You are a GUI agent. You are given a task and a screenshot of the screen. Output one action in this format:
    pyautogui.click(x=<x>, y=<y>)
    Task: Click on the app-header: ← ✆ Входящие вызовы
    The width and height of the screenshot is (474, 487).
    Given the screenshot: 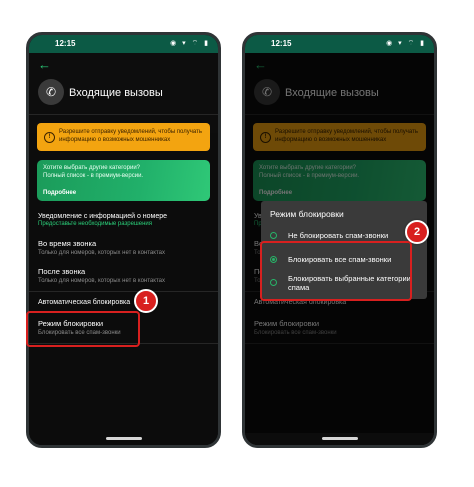 What is the action you would take?
    pyautogui.click(x=123, y=93)
    